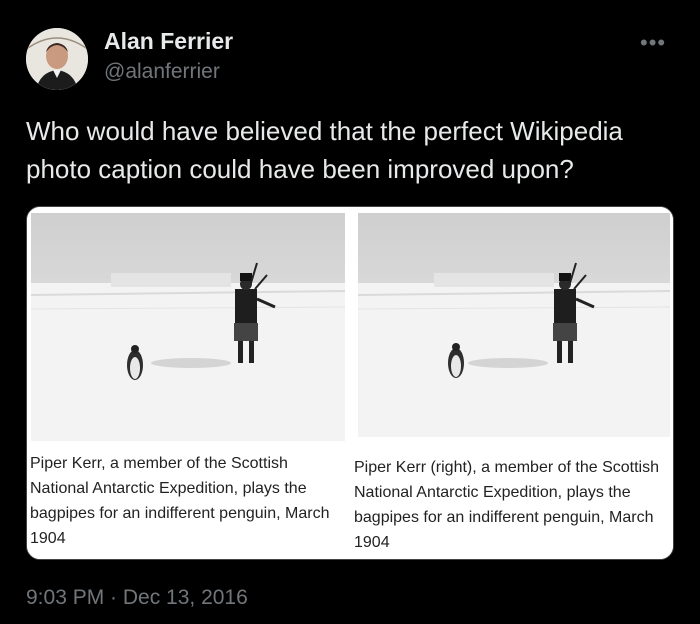 This screenshot has width=700, height=624. I want to click on more-options-icon: •••, so click(653, 43).